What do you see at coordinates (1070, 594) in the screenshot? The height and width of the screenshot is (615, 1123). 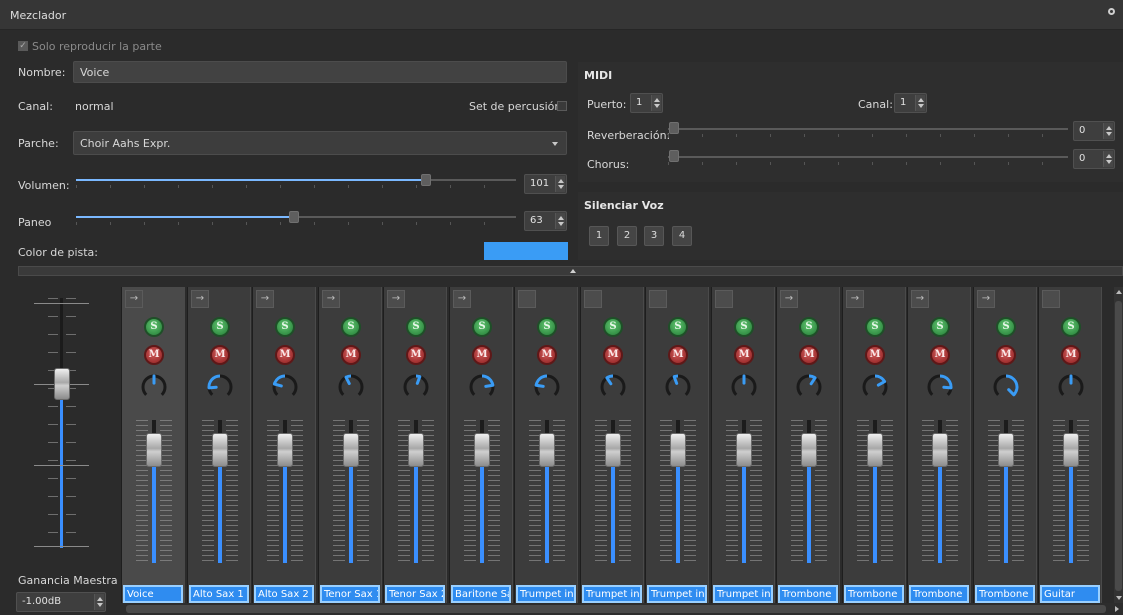 I see `strip-name-label: Guitar` at bounding box center [1070, 594].